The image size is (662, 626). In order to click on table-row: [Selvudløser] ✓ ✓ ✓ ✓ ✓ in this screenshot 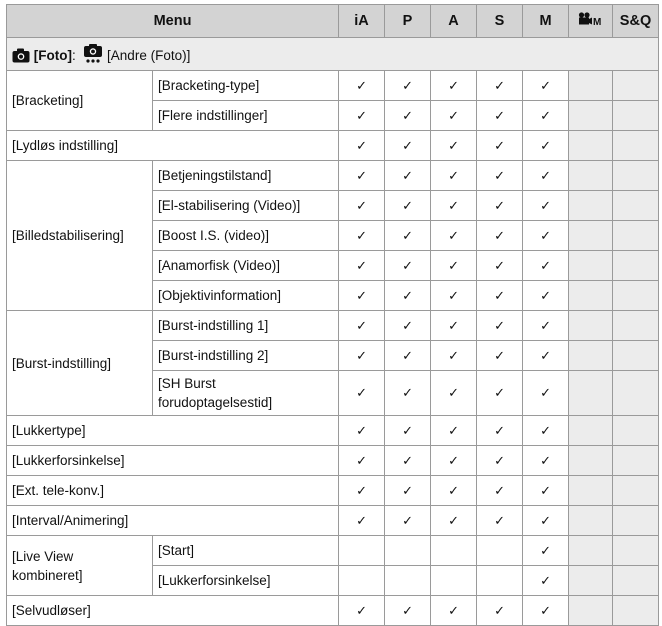, I will do `click(332, 610)`.